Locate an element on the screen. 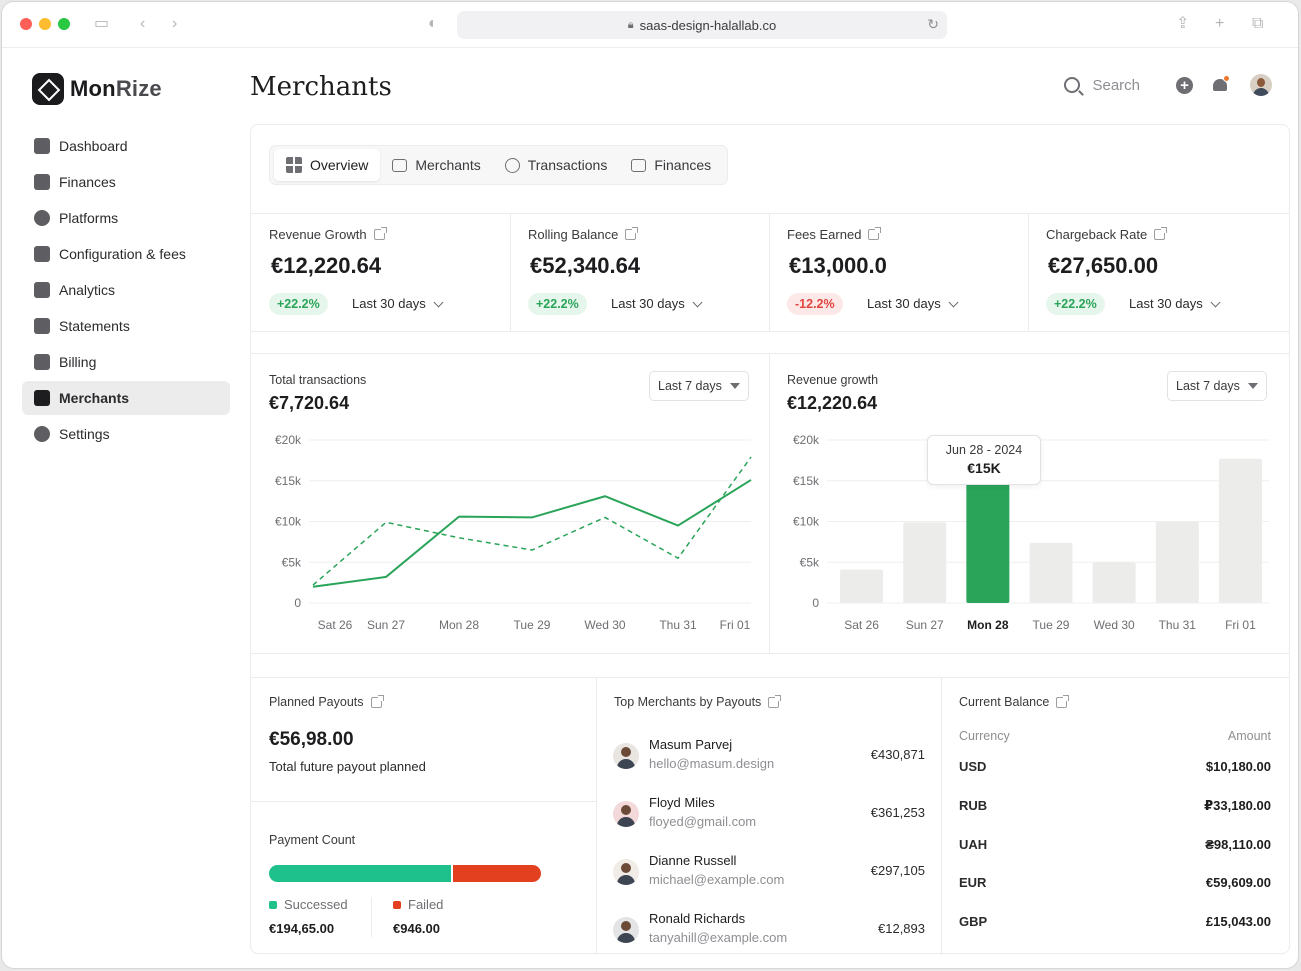 The height and width of the screenshot is (971, 1301). sidebar-item-billing: Billing is located at coordinates (126, 362).